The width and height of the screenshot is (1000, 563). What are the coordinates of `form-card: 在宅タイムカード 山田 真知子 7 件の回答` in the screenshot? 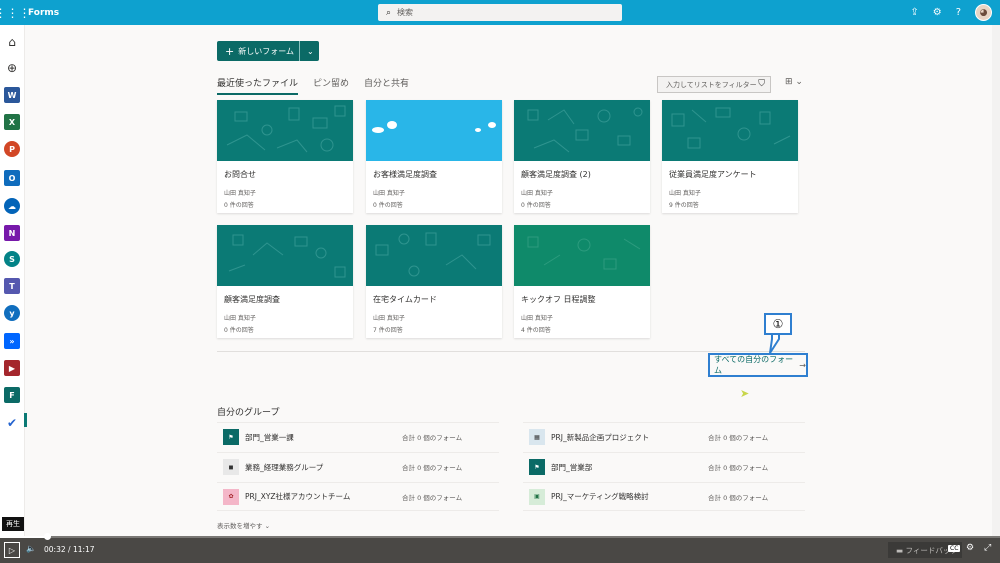 It's located at (434, 281).